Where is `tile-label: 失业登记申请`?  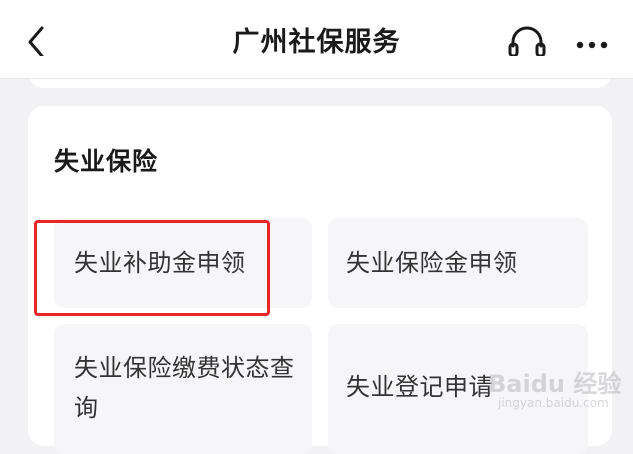
tile-label: 失业登记申请 is located at coordinates (419, 387).